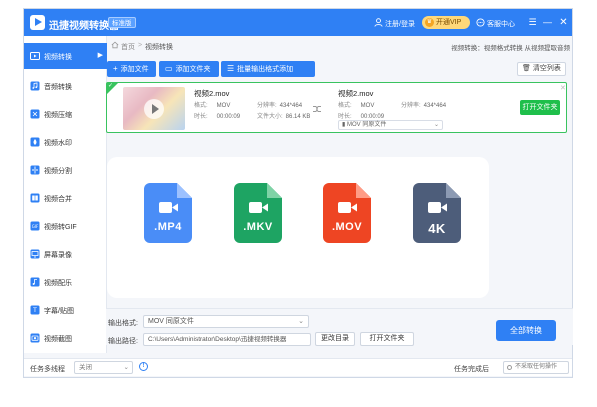 The height and width of the screenshot is (407, 597). I want to click on plus-icon: +, so click(115, 68).